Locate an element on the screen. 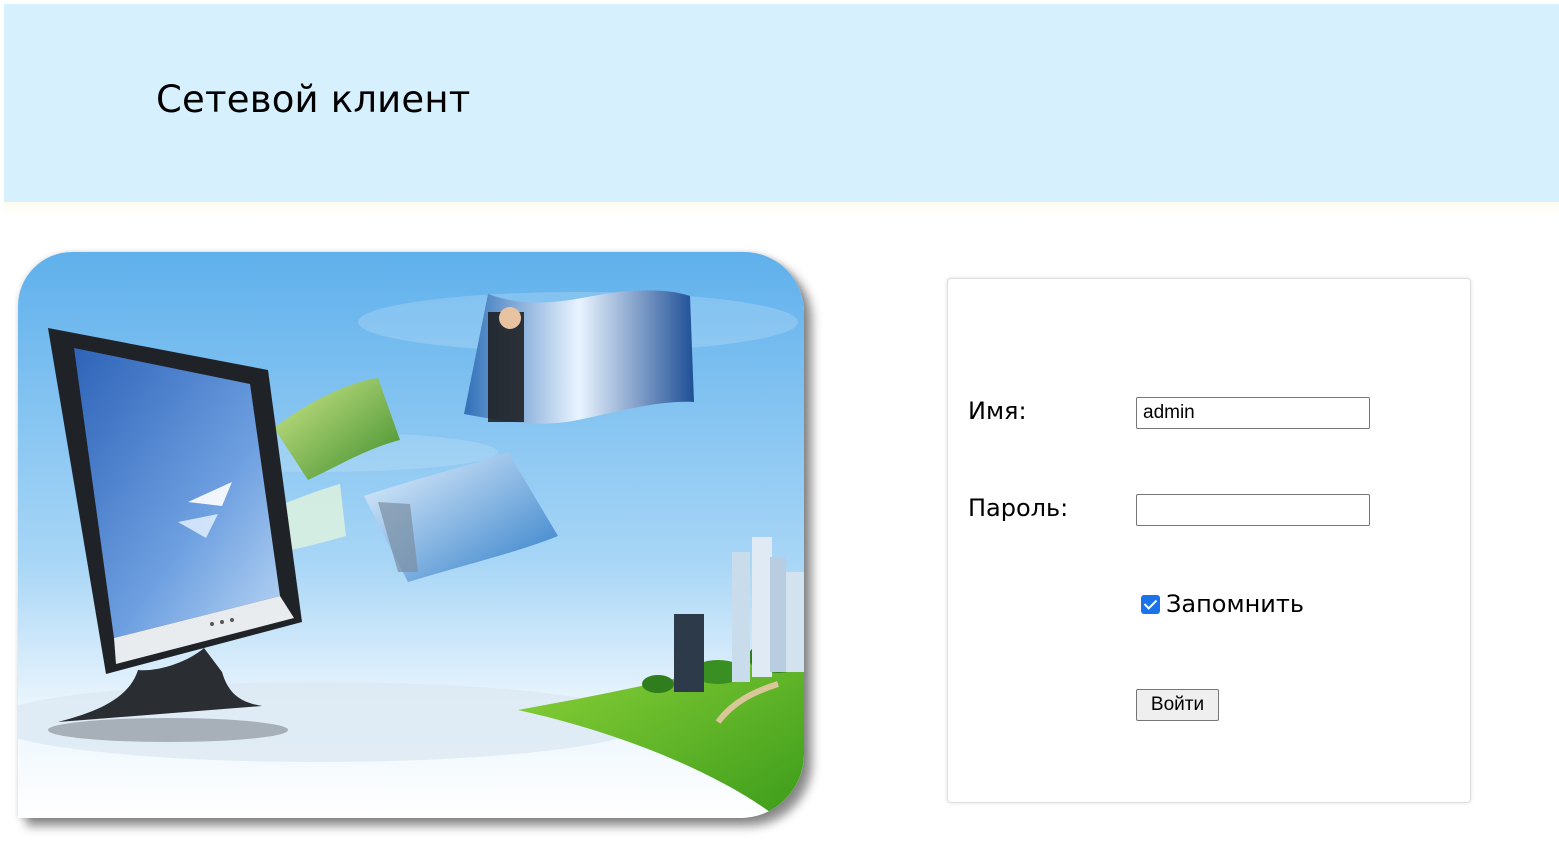 This screenshot has width=1559, height=846. password-label: Пароль: is located at coordinates (1018, 508).